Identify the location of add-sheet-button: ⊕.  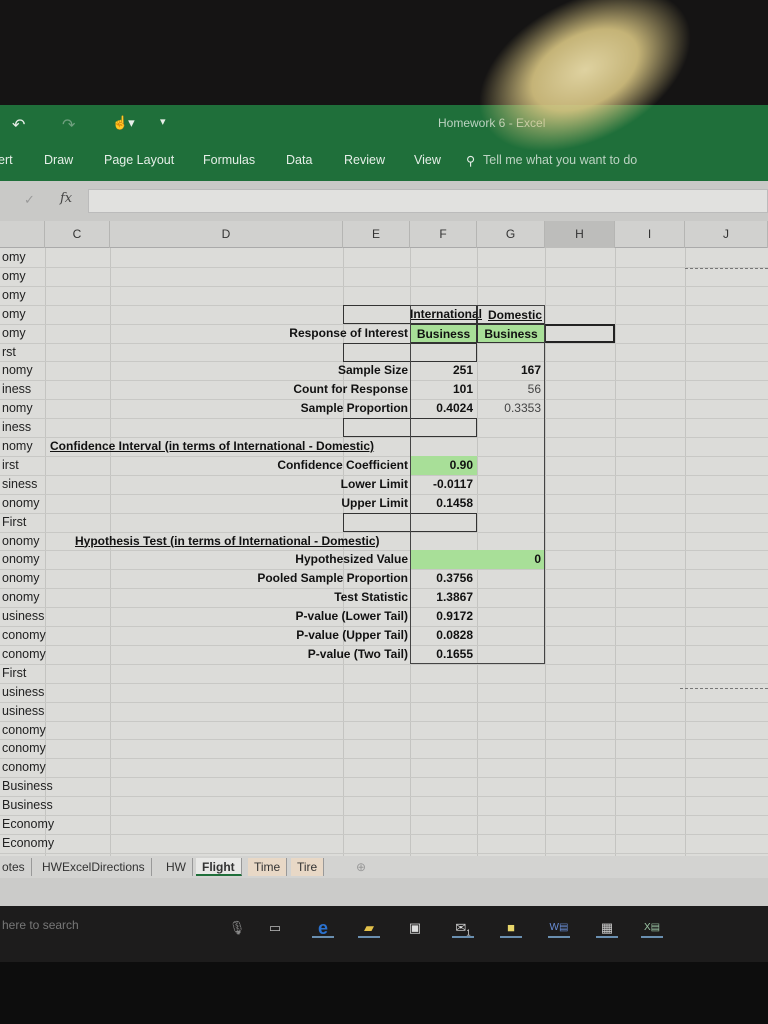
(361, 867).